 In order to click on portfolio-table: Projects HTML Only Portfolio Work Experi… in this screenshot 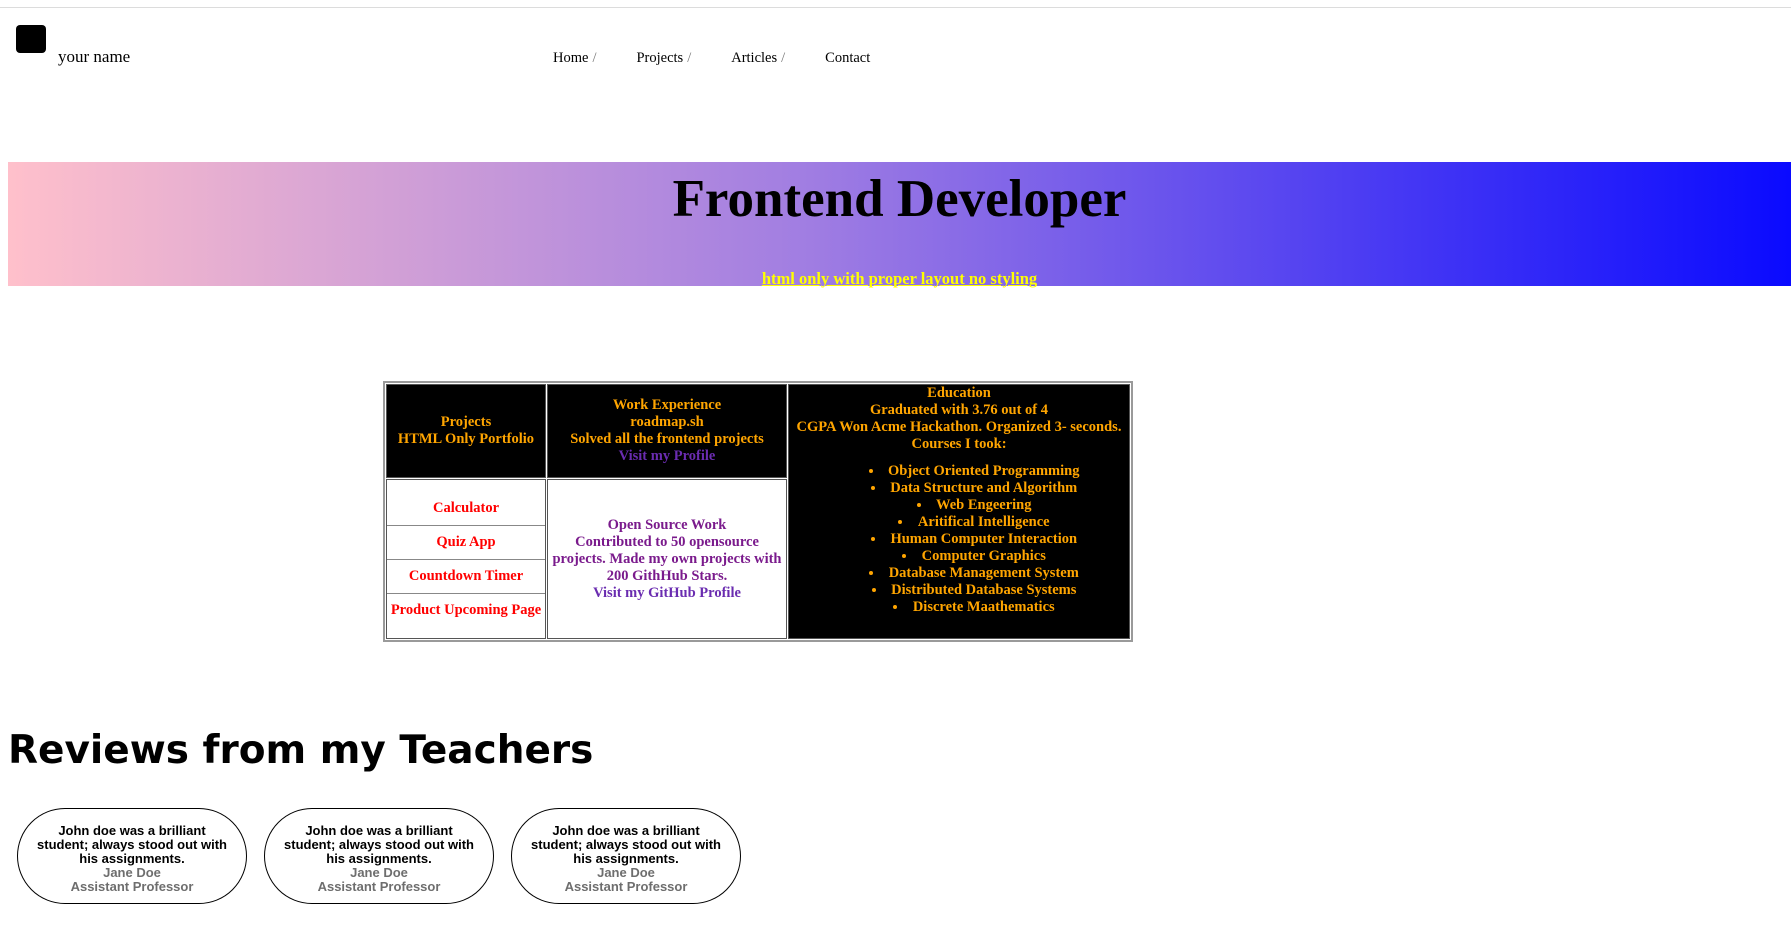, I will do `click(758, 511)`.